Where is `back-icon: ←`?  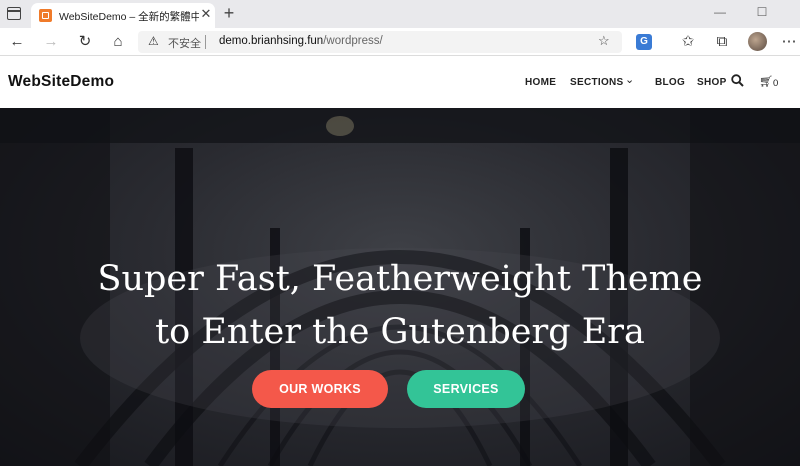 back-icon: ← is located at coordinates (17, 42).